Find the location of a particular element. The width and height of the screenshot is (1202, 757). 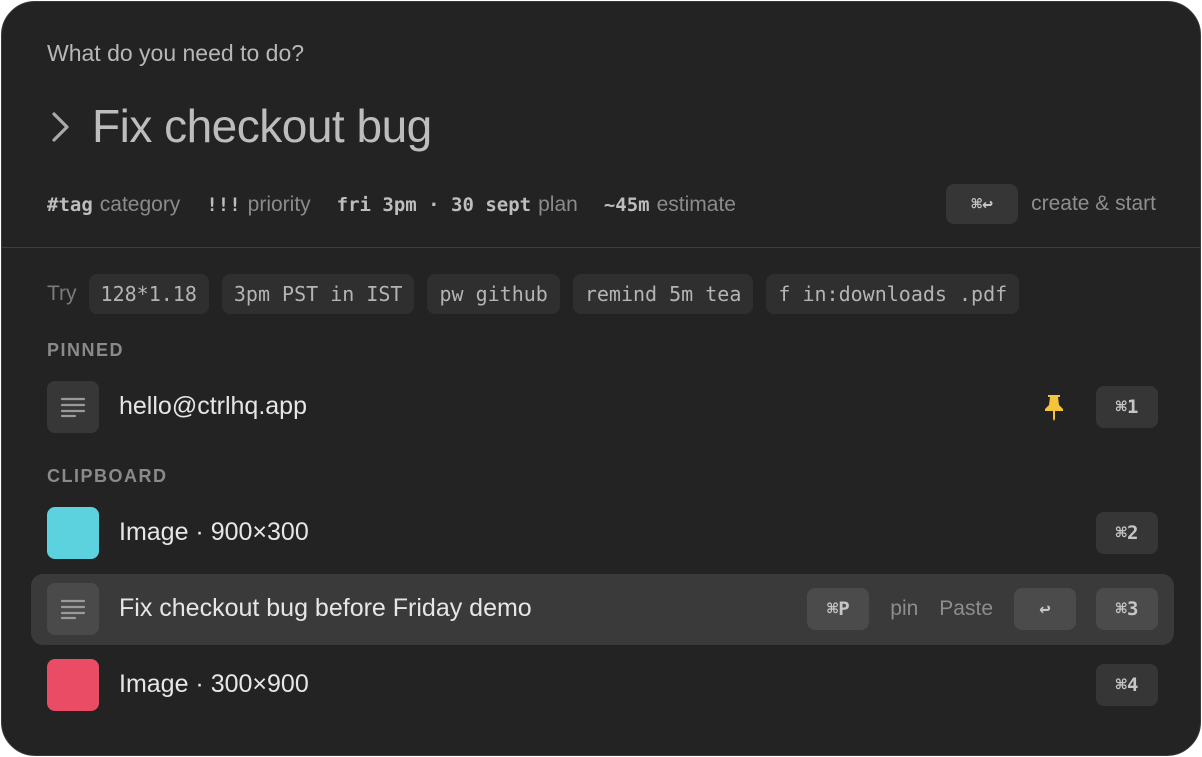

hint-code: ~45m is located at coordinates (626, 205).